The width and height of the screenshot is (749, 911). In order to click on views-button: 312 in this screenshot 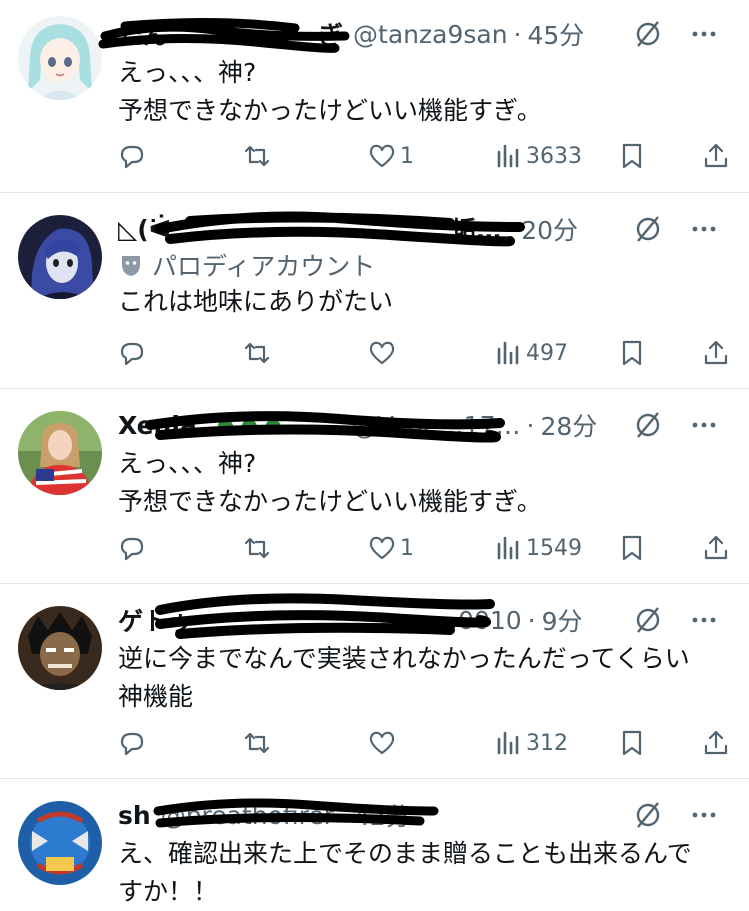, I will do `click(531, 743)`.